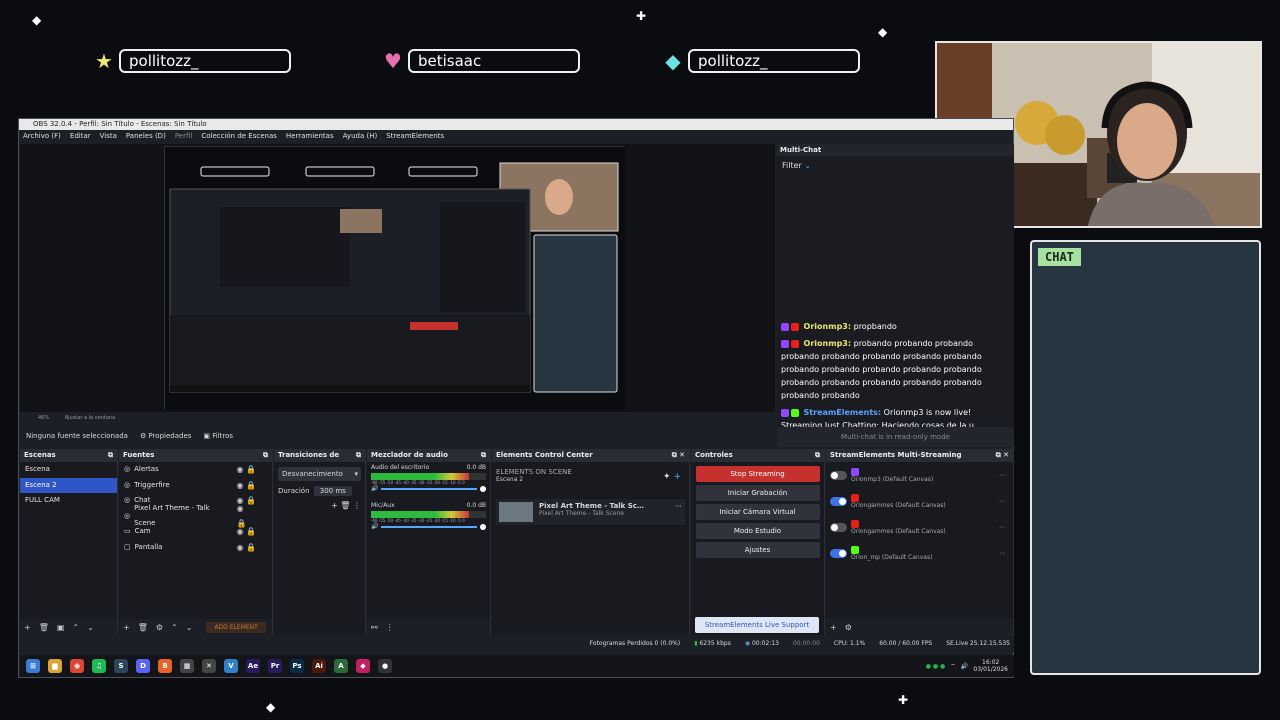  Describe the element at coordinates (363, 666) in the screenshot. I see `streamelements-icon: ◆` at that location.